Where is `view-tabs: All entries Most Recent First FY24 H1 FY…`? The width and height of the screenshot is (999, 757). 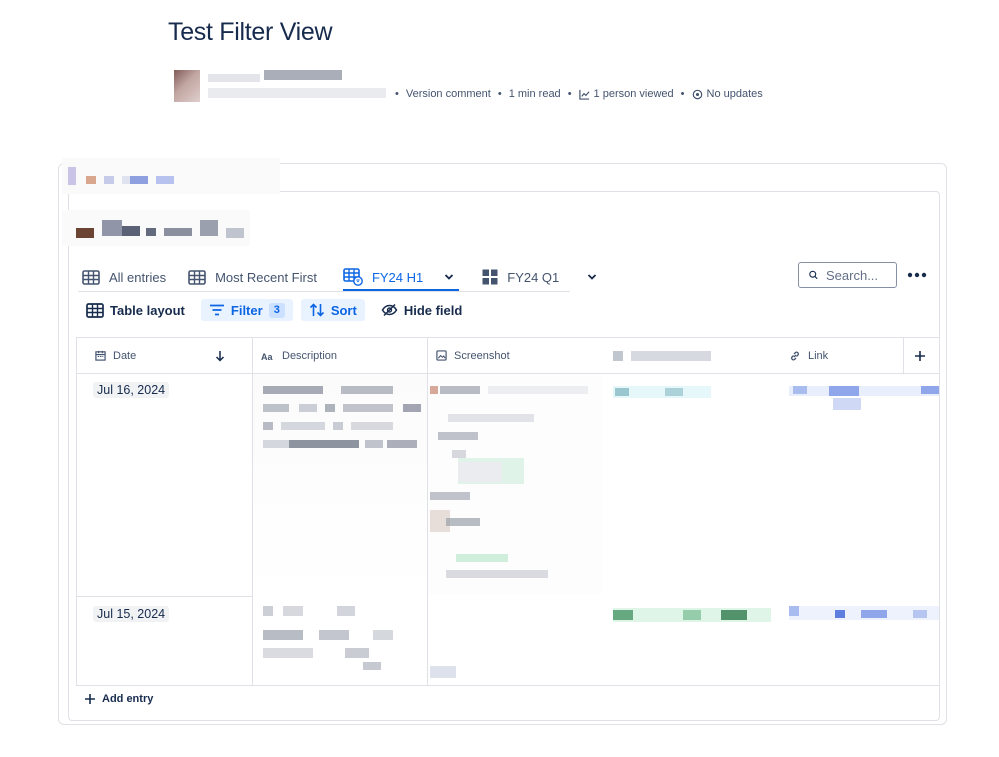
view-tabs: All entries Most Recent First FY24 H1 FY… is located at coordinates (339, 277).